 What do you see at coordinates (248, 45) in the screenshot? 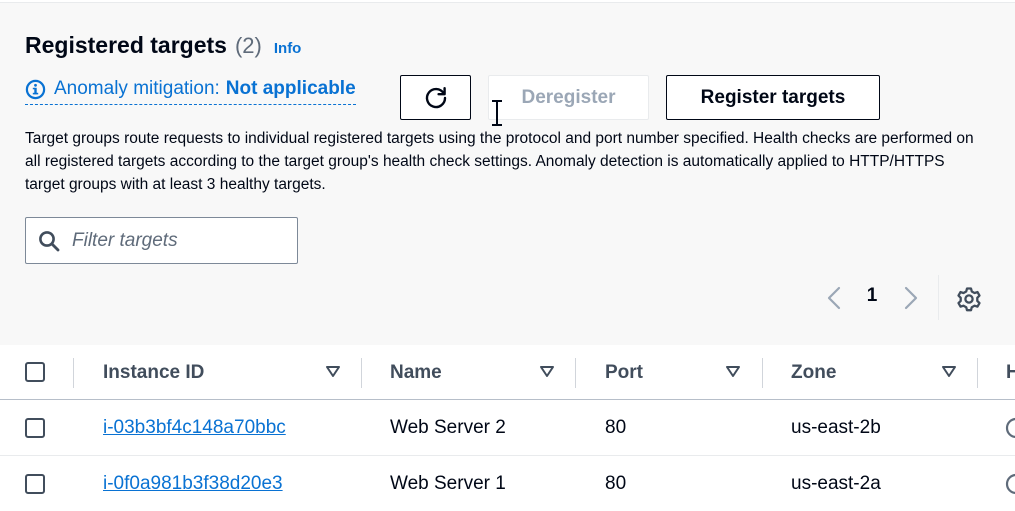
I see `target-count: (2)` at bounding box center [248, 45].